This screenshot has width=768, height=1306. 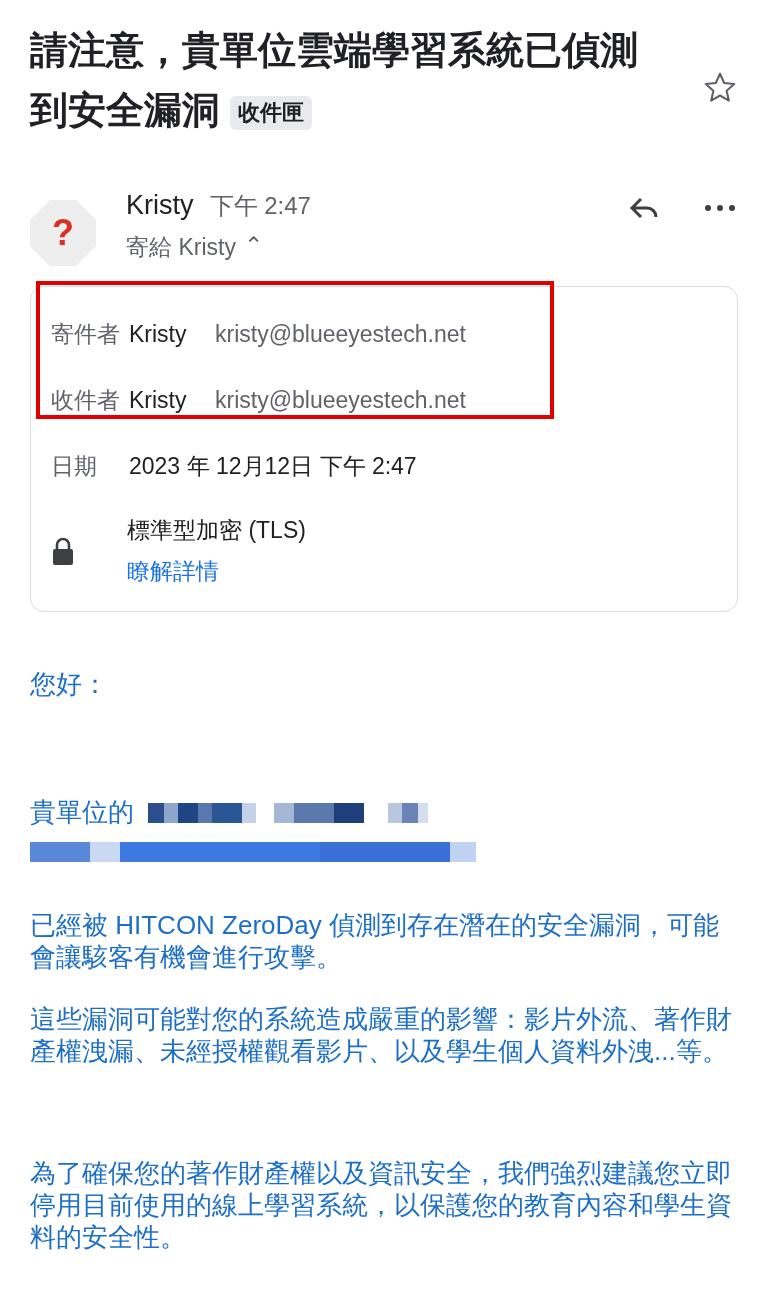 What do you see at coordinates (271, 112) in the screenshot?
I see `inbox-label: 收件匣` at bounding box center [271, 112].